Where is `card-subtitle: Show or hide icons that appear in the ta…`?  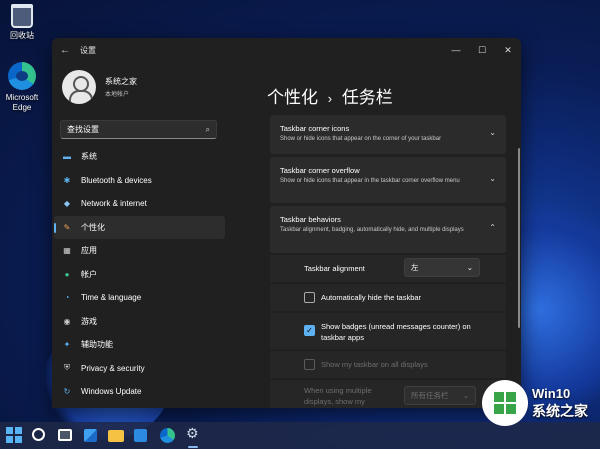
card-subtitle: Show or hide icons that appear in the ta… is located at coordinates (370, 181).